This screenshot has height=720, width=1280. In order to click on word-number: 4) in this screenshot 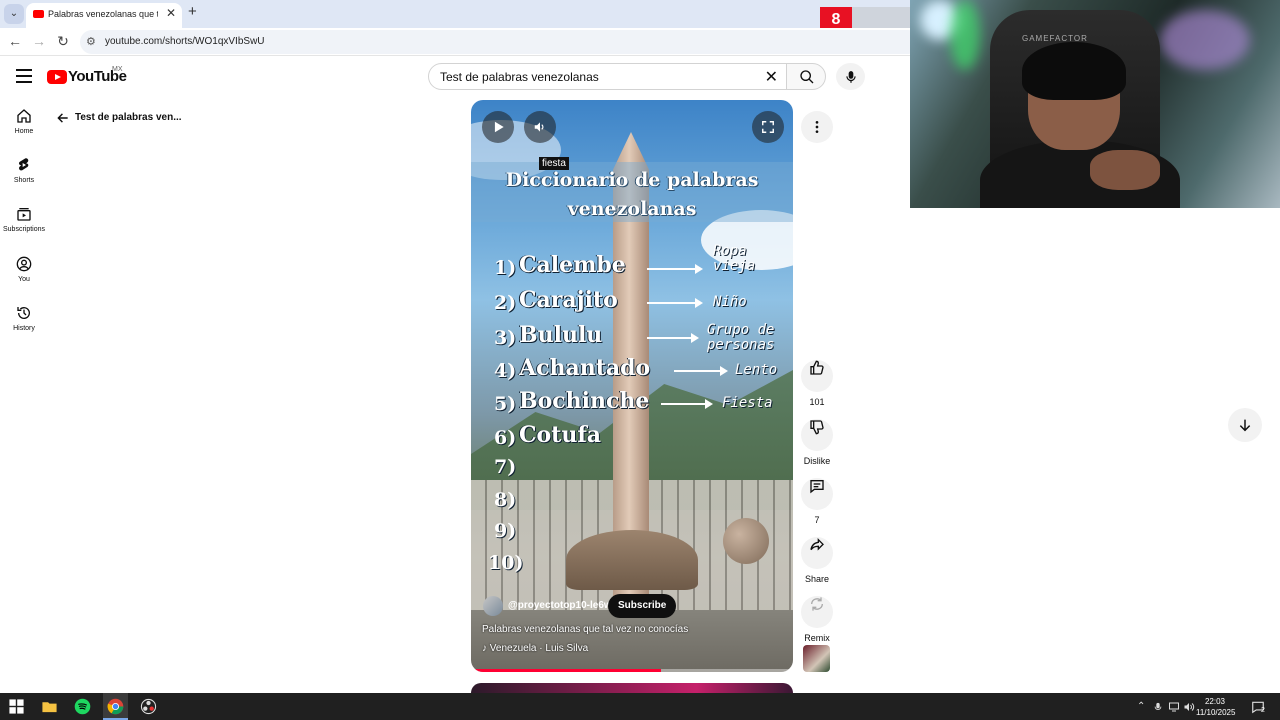, I will do `click(505, 371)`.